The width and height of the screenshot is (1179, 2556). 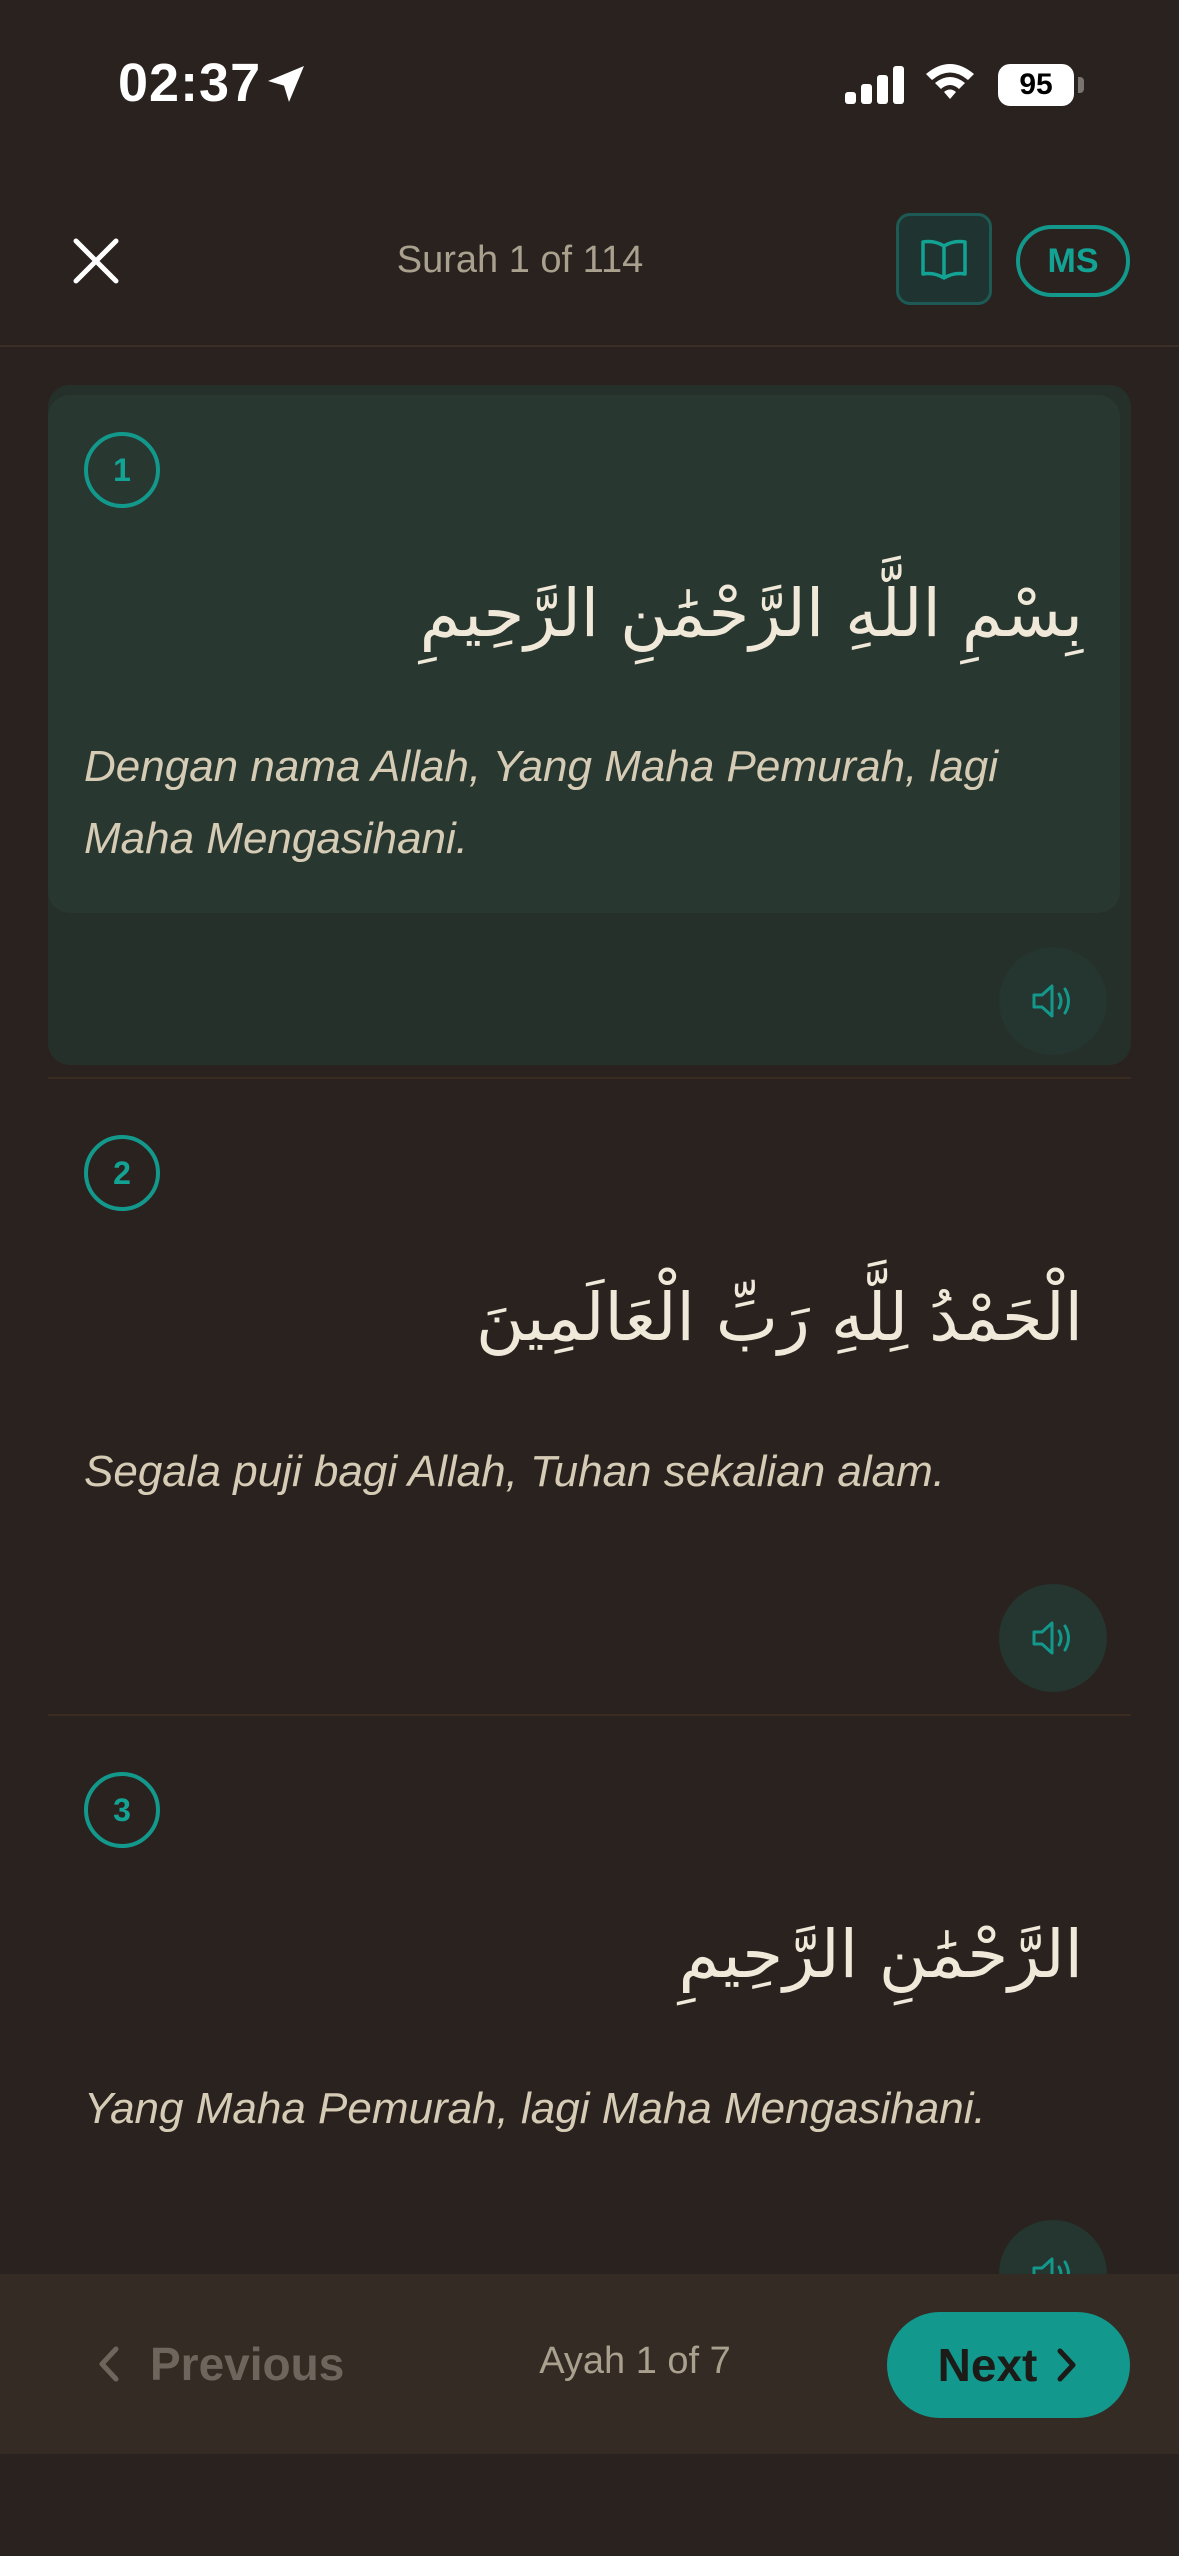 I want to click on reading-mode-button, so click(x=944, y=259).